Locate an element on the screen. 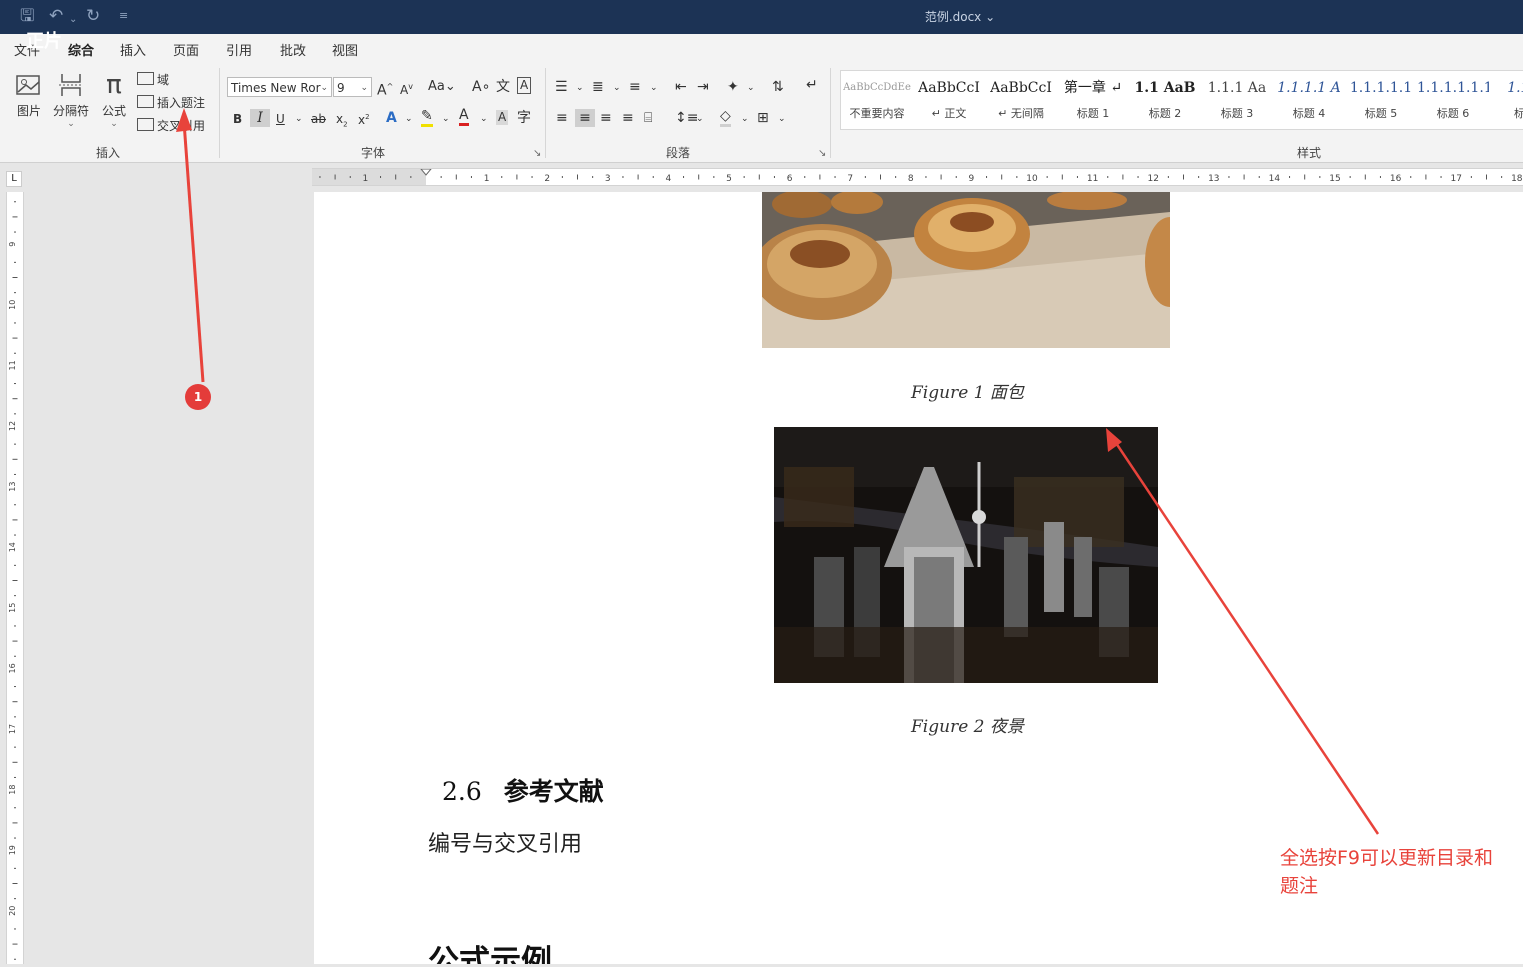  style-item: AaBbCcI ↵ 无间隔 is located at coordinates (1021, 100).